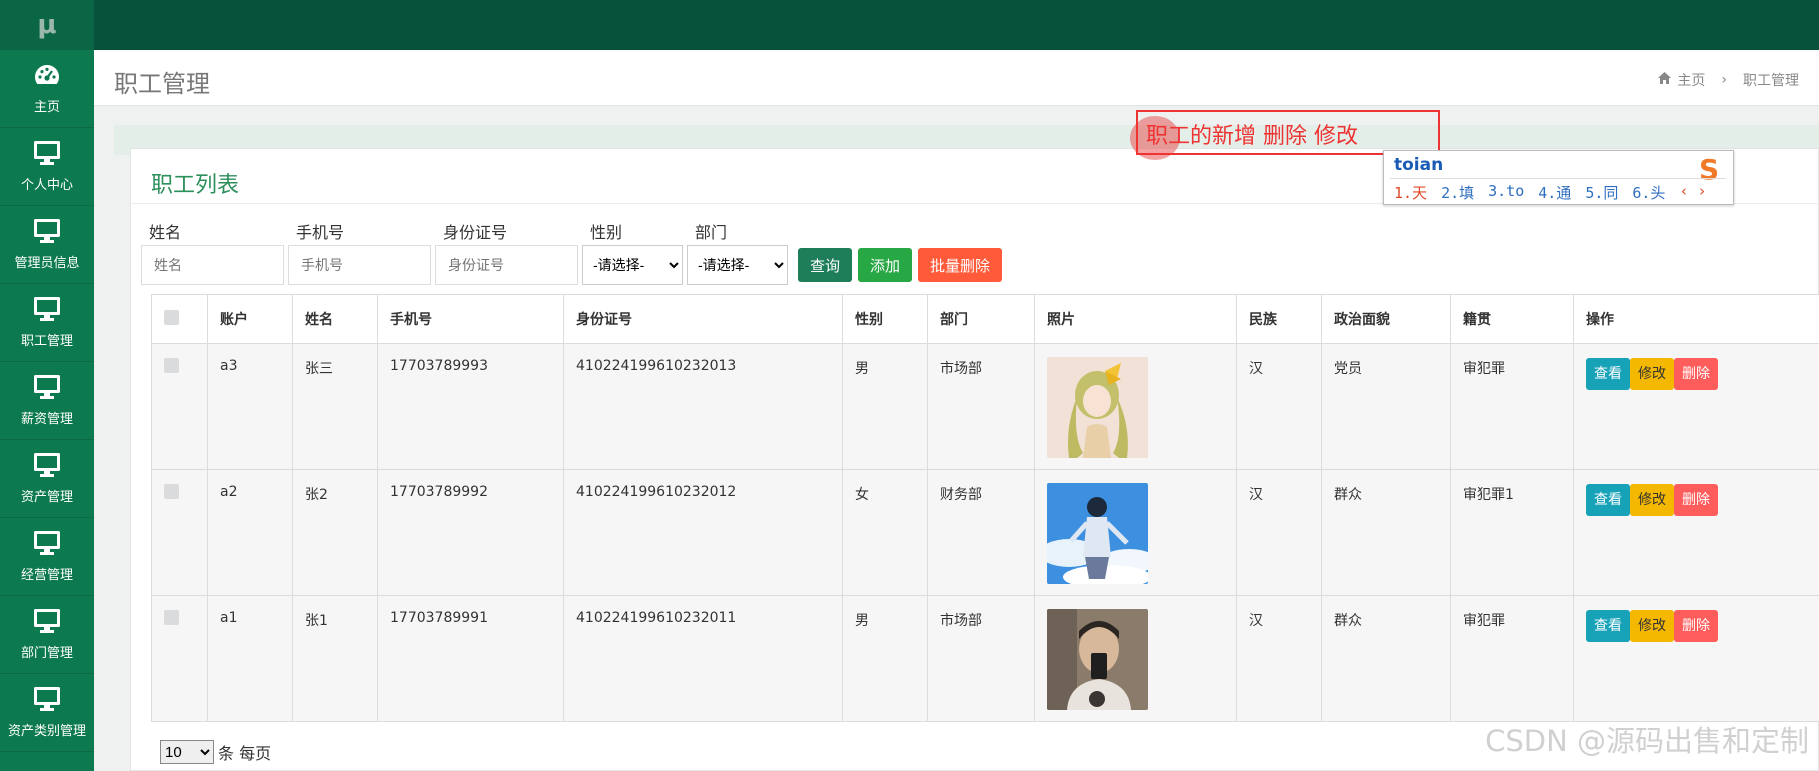 Image resolution: width=1819 pixels, height=771 pixels. I want to click on select-all-cell, so click(179, 319).